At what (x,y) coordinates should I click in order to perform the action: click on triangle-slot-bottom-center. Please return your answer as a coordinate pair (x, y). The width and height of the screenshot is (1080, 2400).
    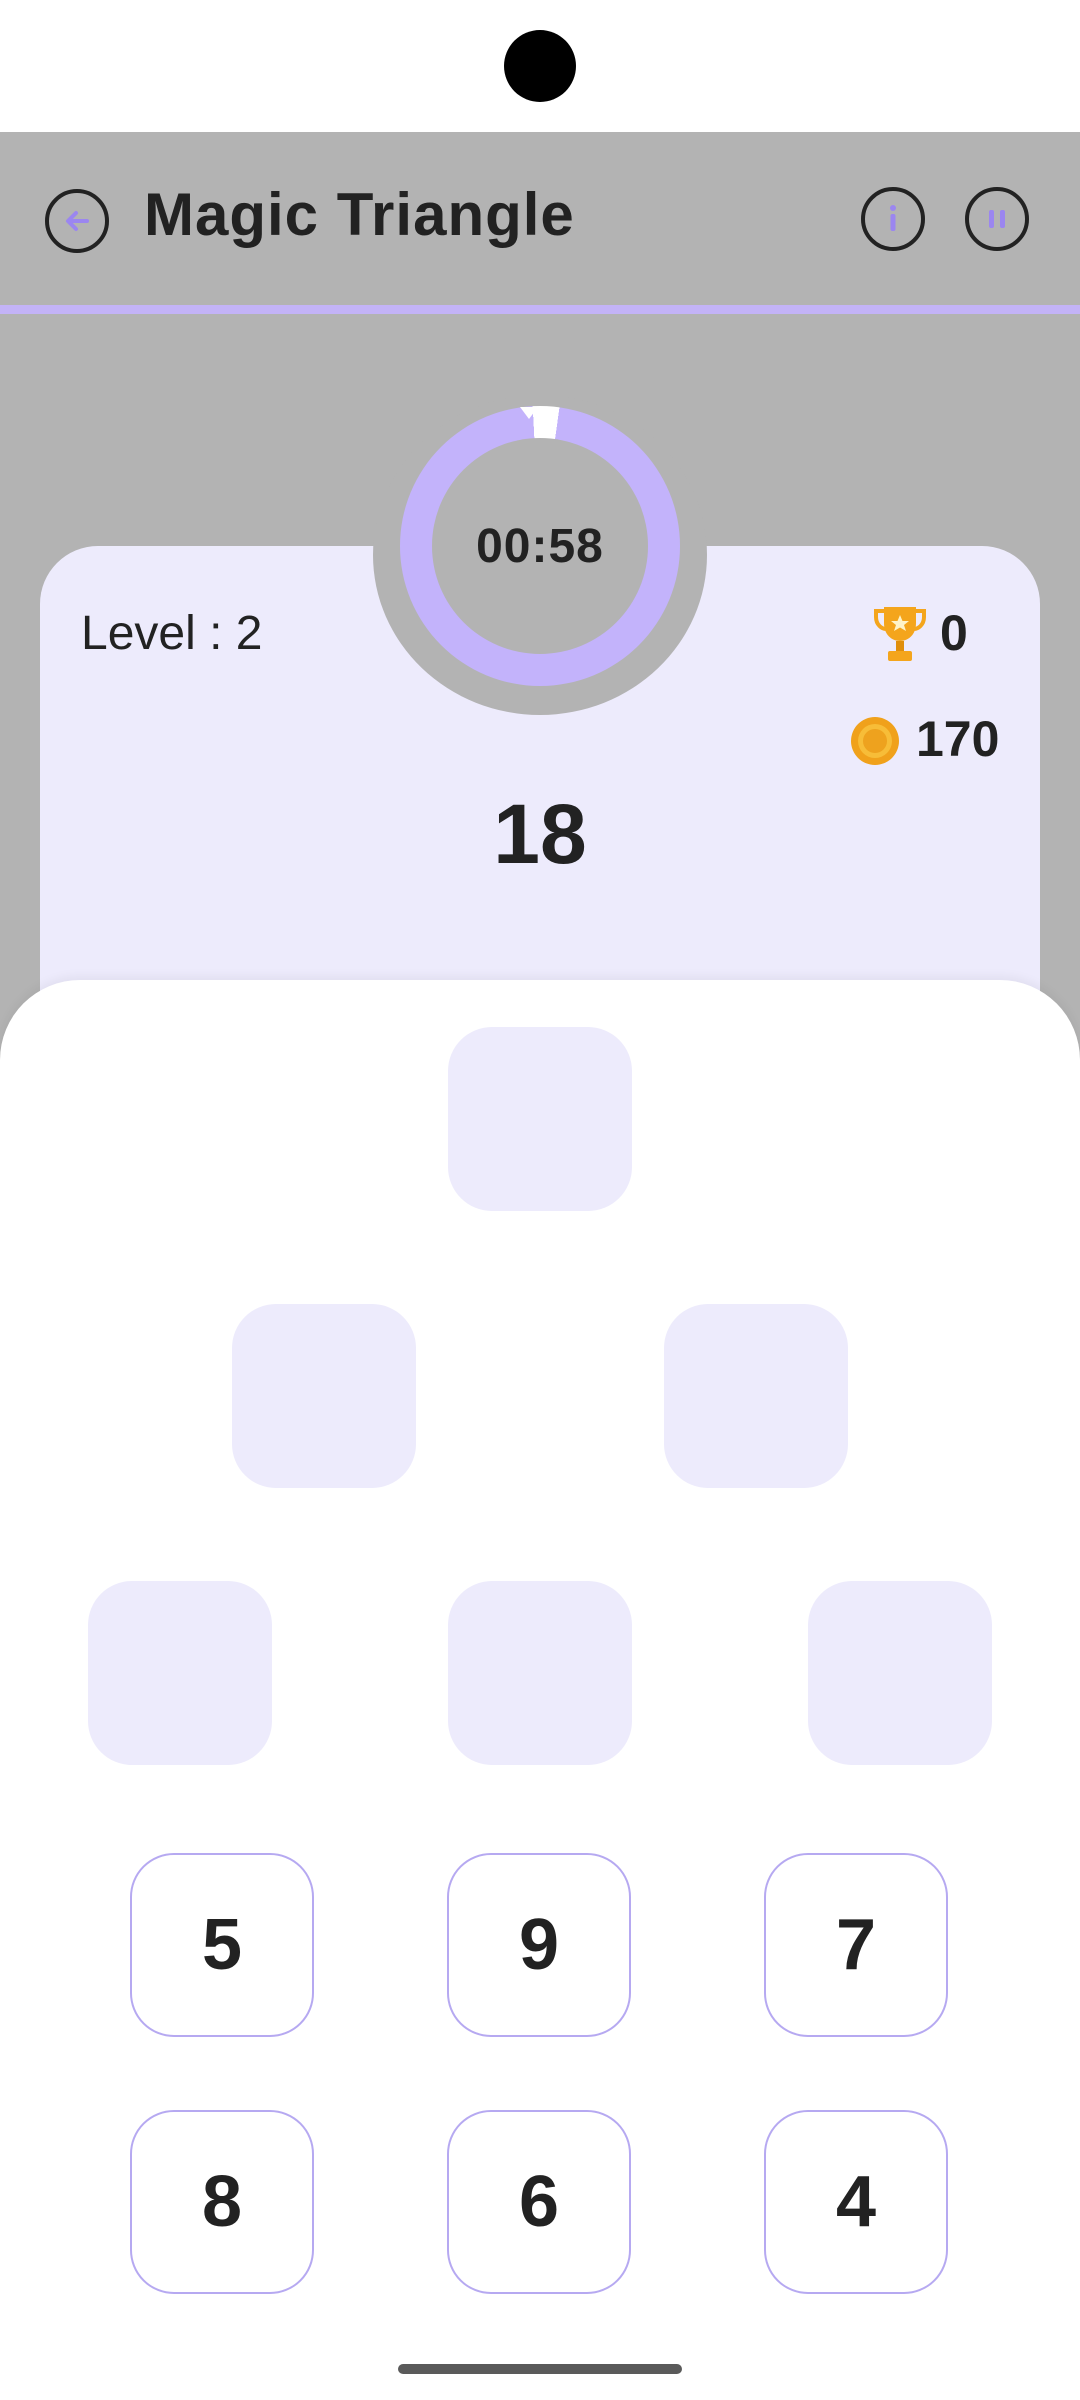
    Looking at the image, I should click on (540, 1673).